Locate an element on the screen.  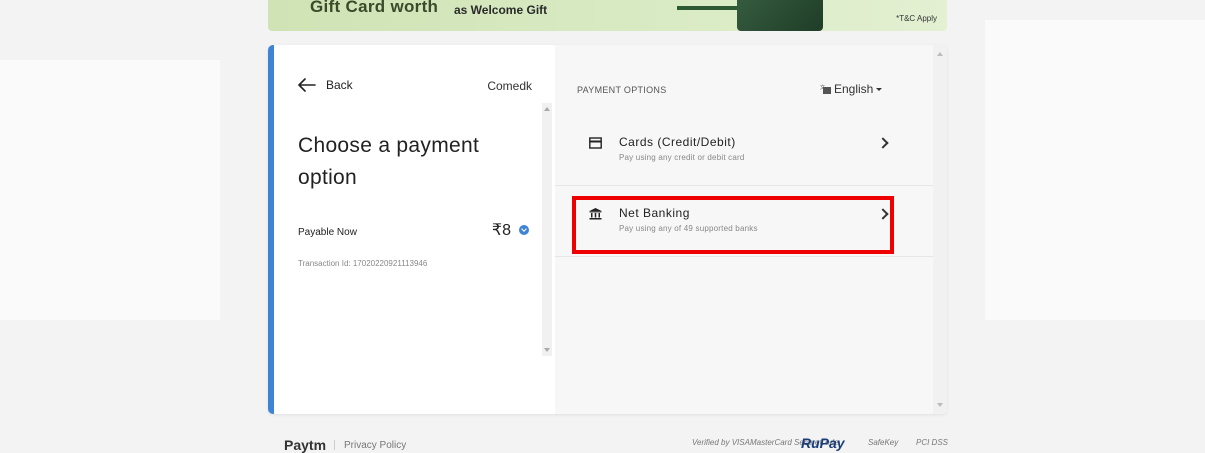
banner-terms: *T&C Apply is located at coordinates (916, 18).